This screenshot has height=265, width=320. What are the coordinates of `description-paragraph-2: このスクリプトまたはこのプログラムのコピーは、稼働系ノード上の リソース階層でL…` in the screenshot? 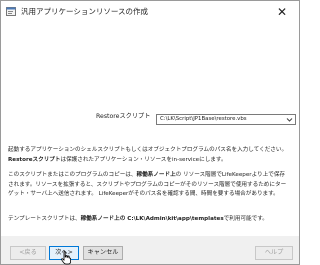 It's located at (147, 184).